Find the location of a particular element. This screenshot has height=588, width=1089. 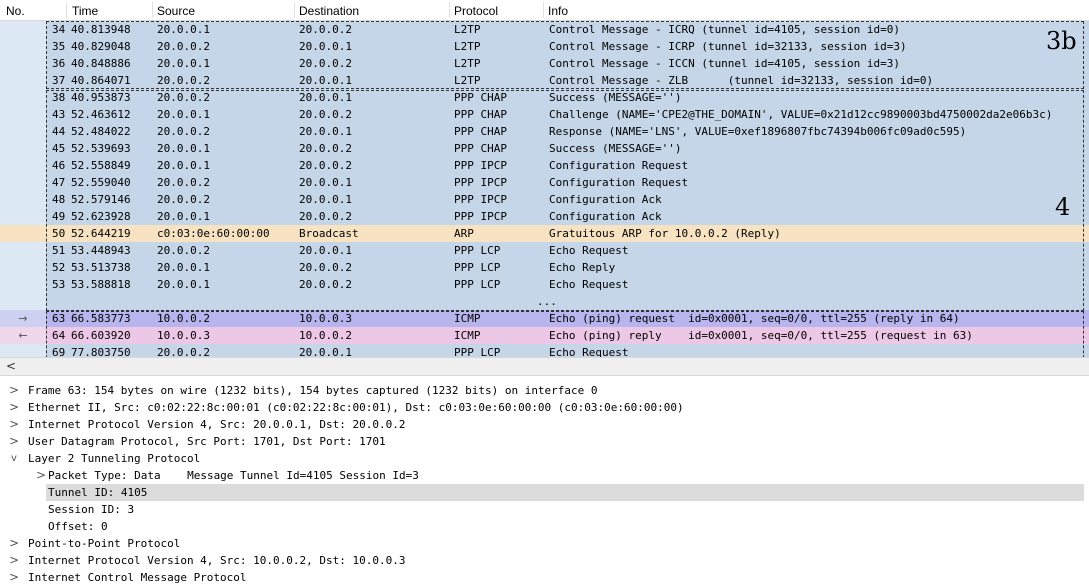

column-header-info: Info is located at coordinates (558, 11).